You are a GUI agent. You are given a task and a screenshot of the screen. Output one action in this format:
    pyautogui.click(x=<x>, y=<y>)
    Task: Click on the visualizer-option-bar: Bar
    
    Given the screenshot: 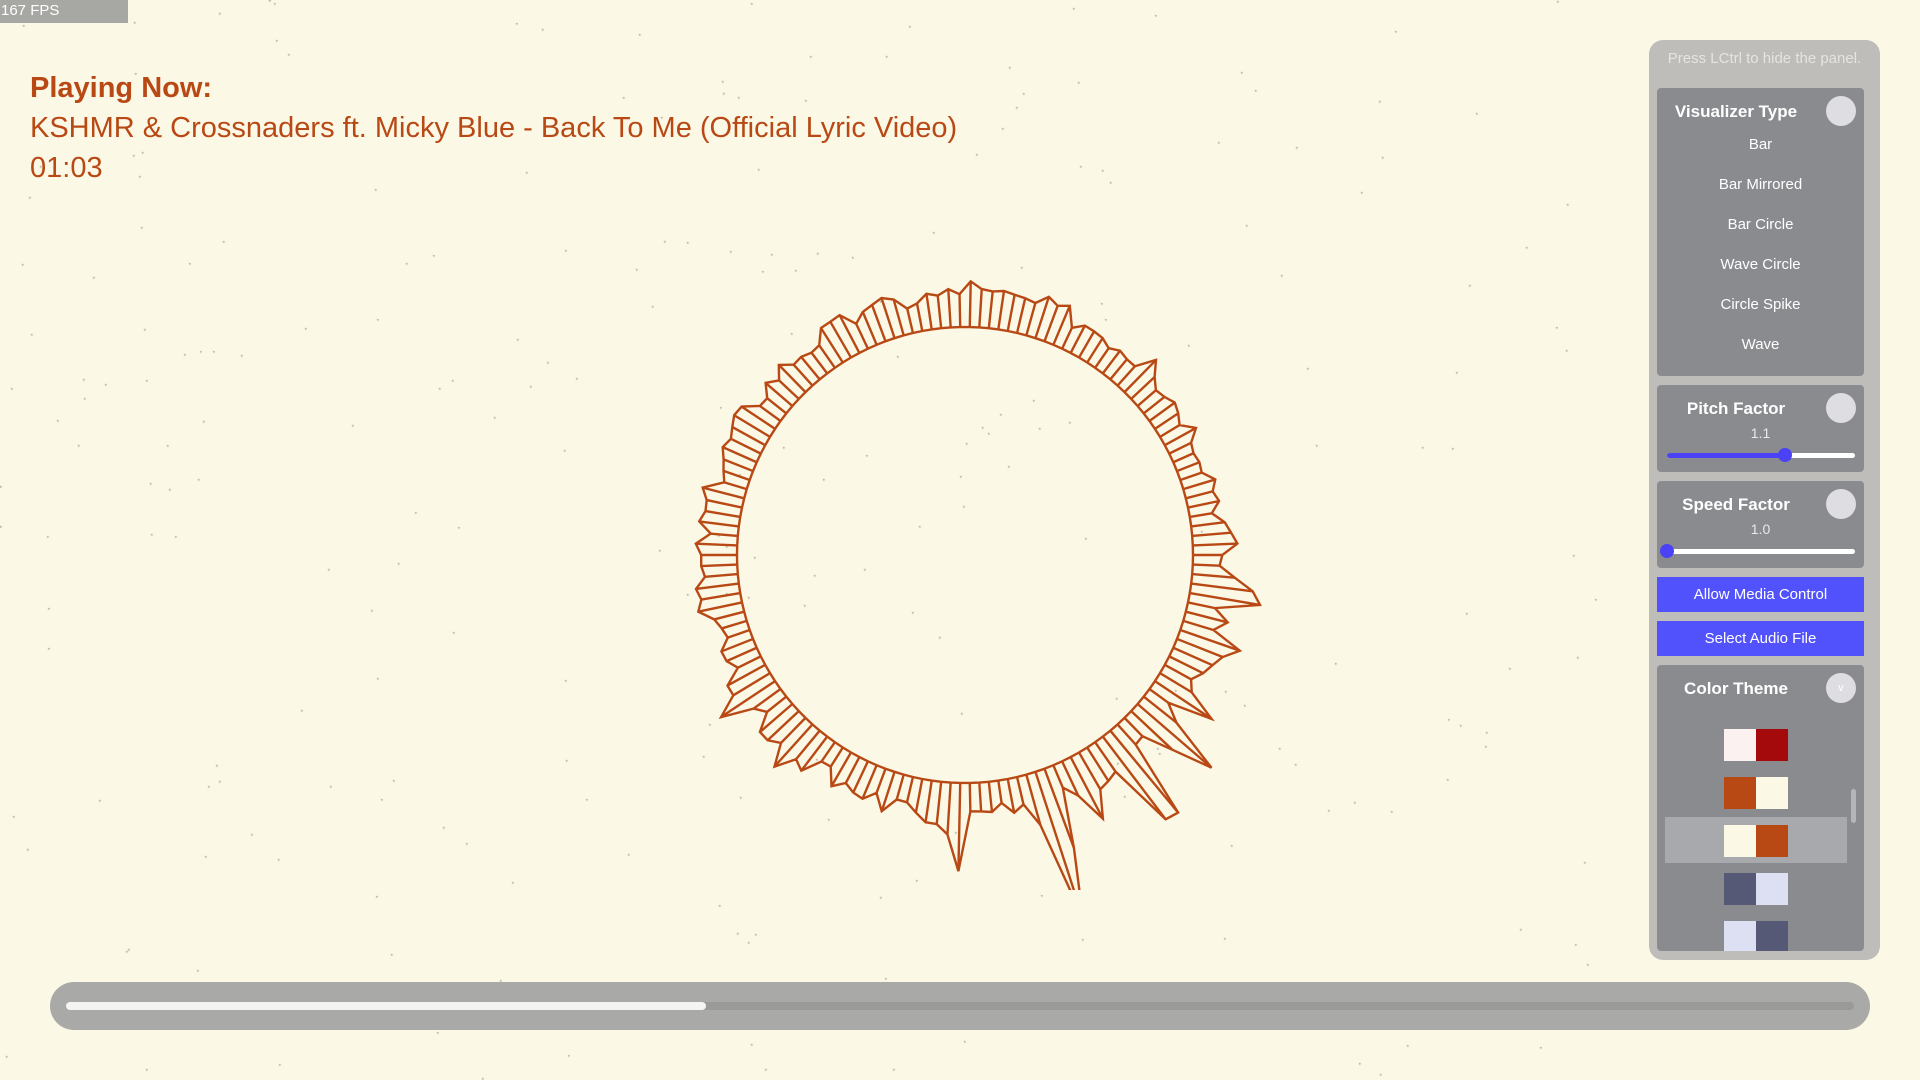 What is the action you would take?
    pyautogui.click(x=1760, y=144)
    